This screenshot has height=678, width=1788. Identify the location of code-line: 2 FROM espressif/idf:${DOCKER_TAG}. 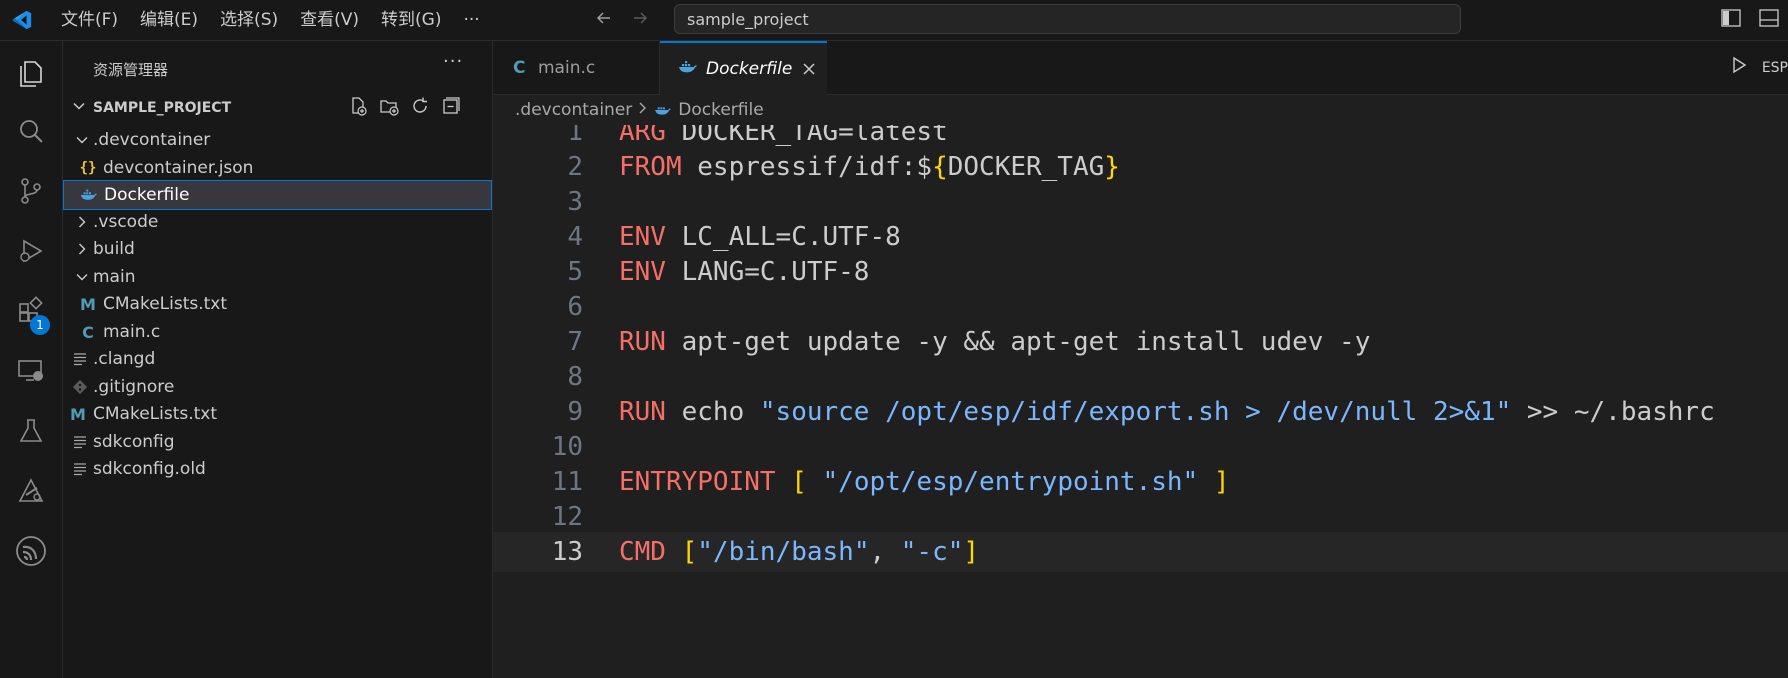
(1140, 167).